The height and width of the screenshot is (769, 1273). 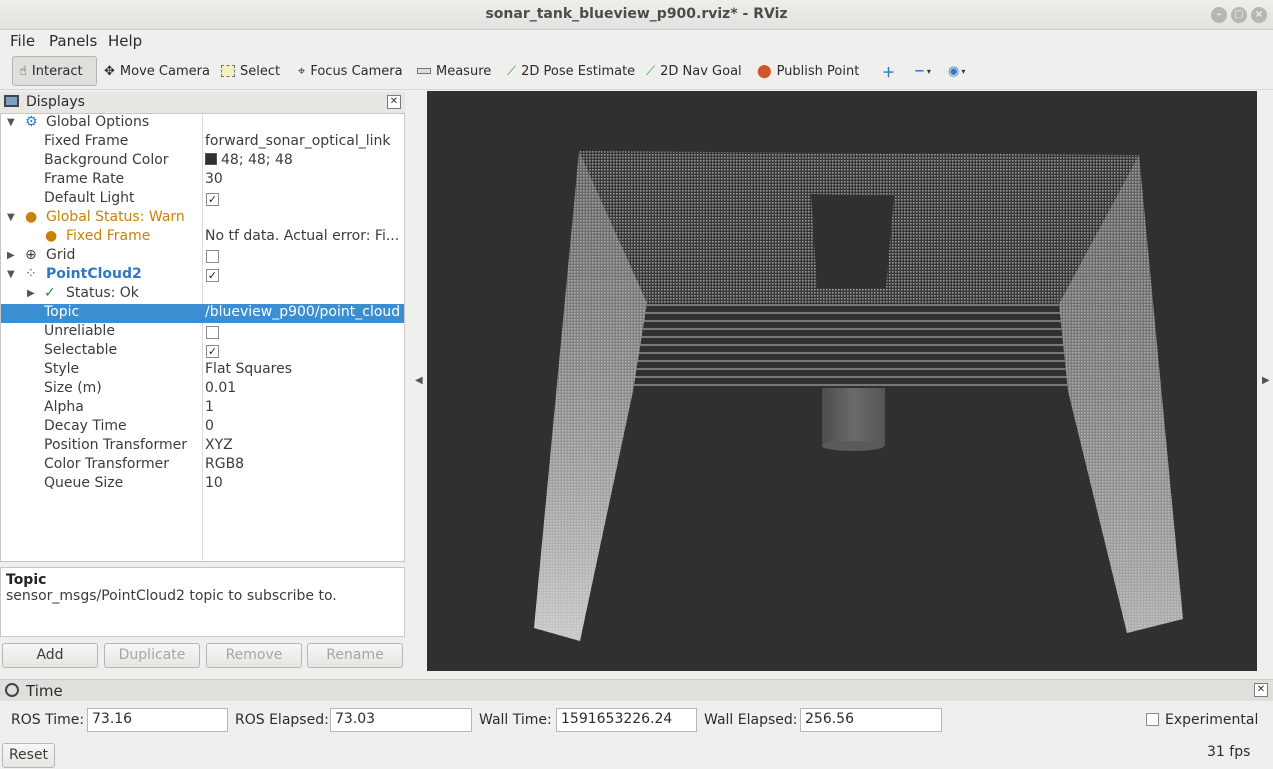 What do you see at coordinates (355, 655) in the screenshot?
I see `rename-button: Rename` at bounding box center [355, 655].